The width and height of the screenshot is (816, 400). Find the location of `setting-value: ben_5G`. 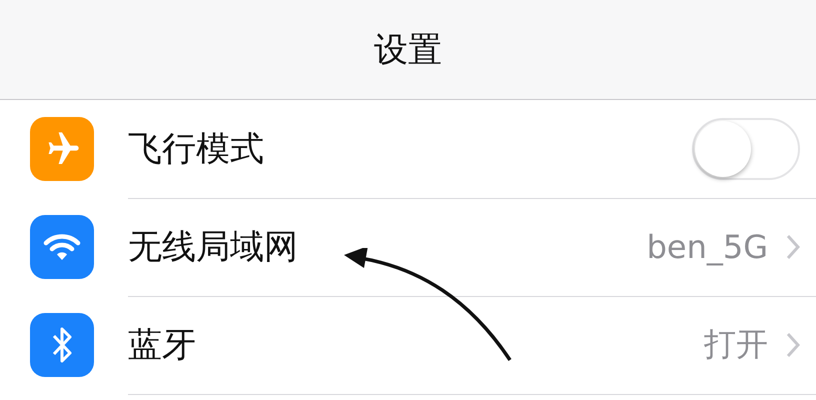

setting-value: ben_5G is located at coordinates (707, 247).